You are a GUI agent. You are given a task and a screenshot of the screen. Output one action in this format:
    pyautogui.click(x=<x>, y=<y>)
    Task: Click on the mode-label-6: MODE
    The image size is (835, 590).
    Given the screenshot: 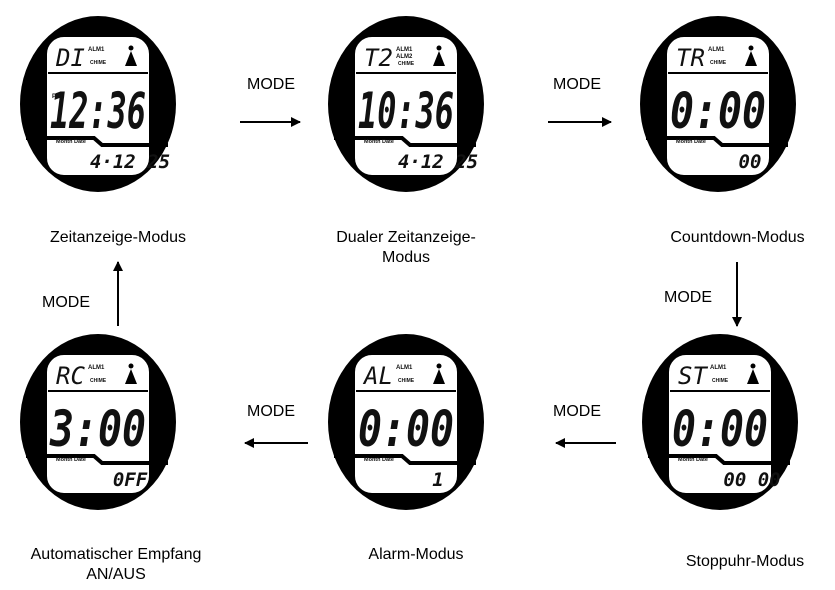 What is the action you would take?
    pyautogui.click(x=66, y=302)
    